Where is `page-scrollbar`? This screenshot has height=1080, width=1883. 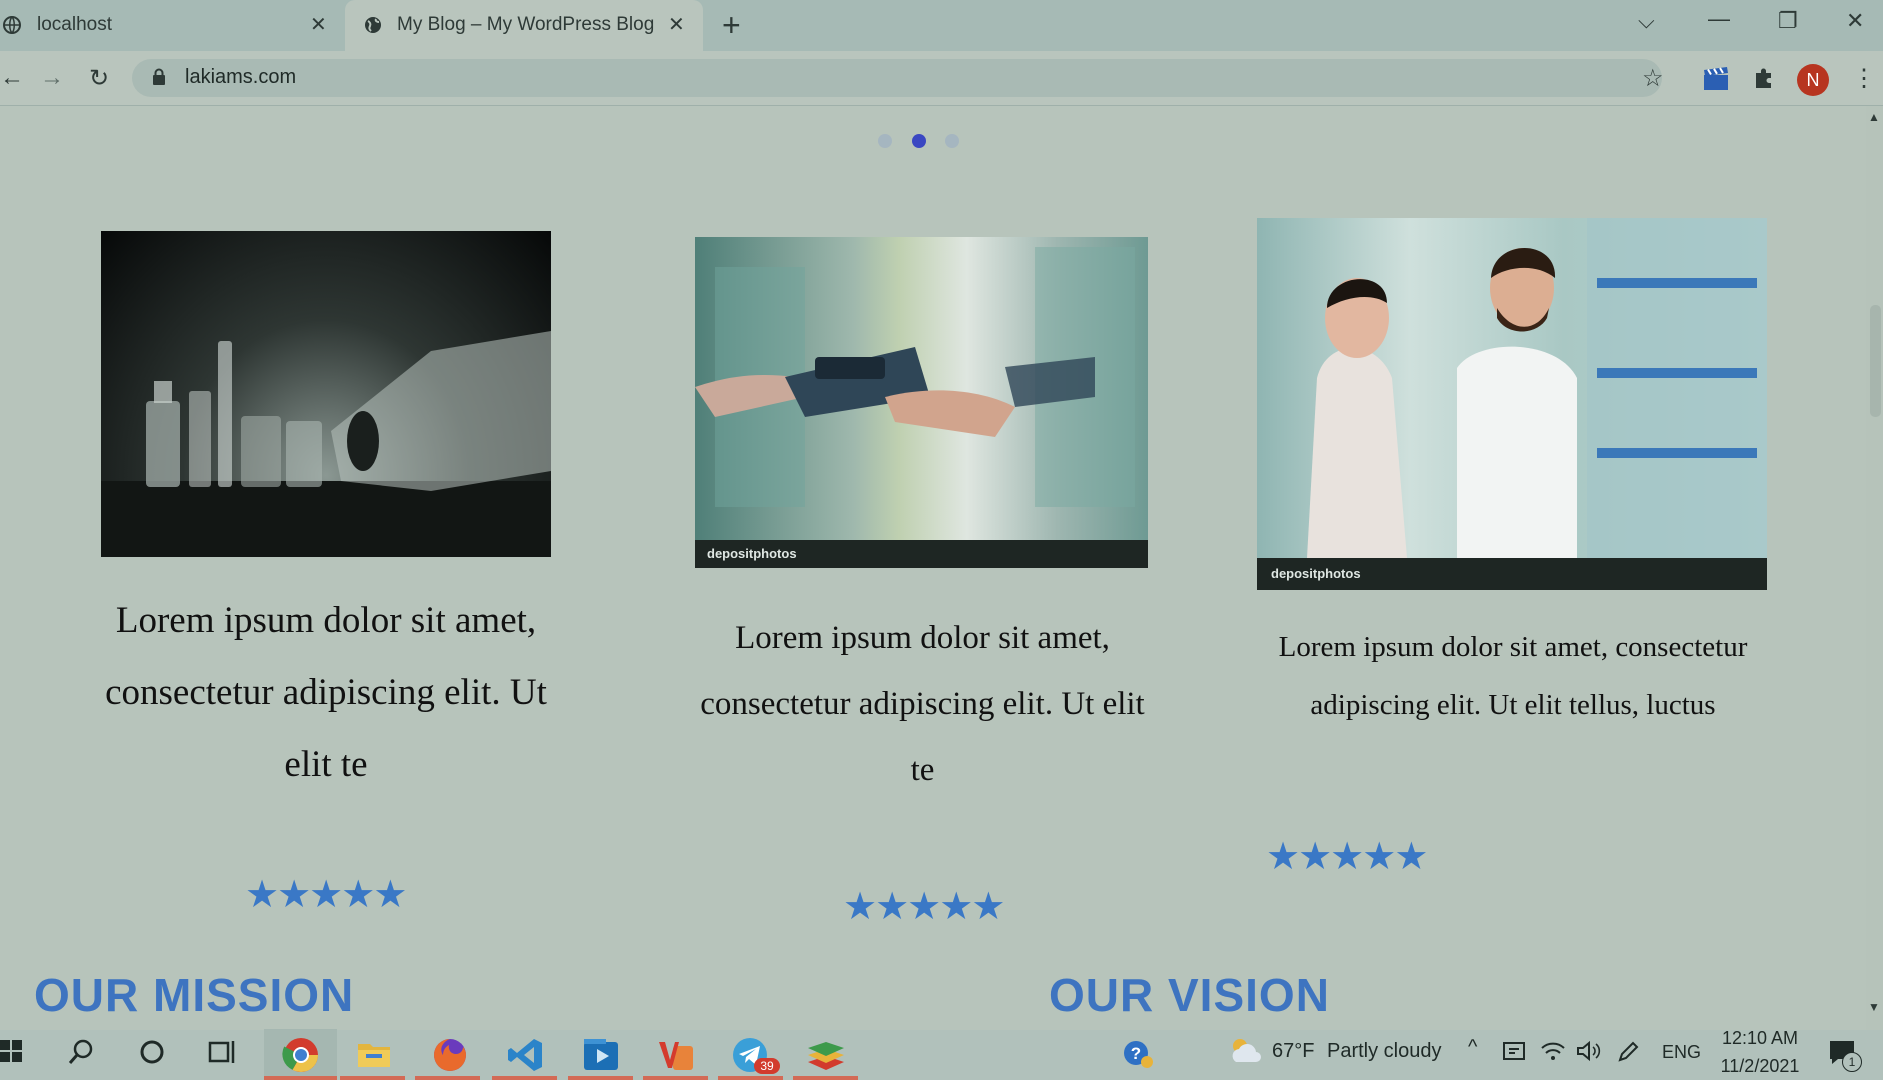
page-scrollbar is located at coordinates (1874, 568).